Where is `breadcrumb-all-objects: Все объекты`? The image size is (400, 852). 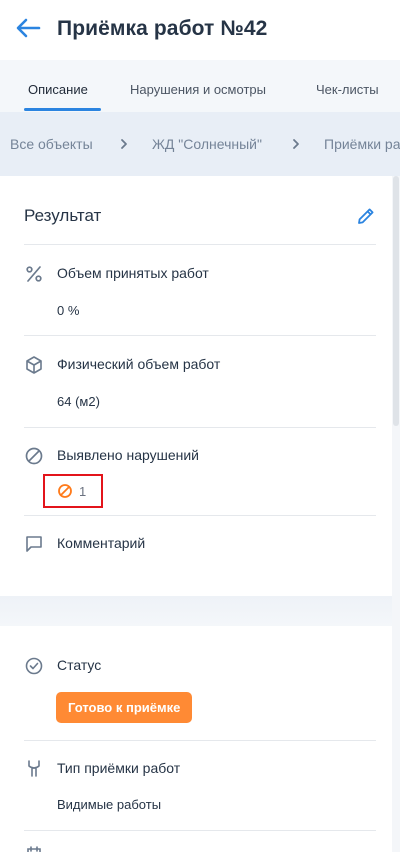
breadcrumb-all-objects: Все объекты is located at coordinates (51, 144).